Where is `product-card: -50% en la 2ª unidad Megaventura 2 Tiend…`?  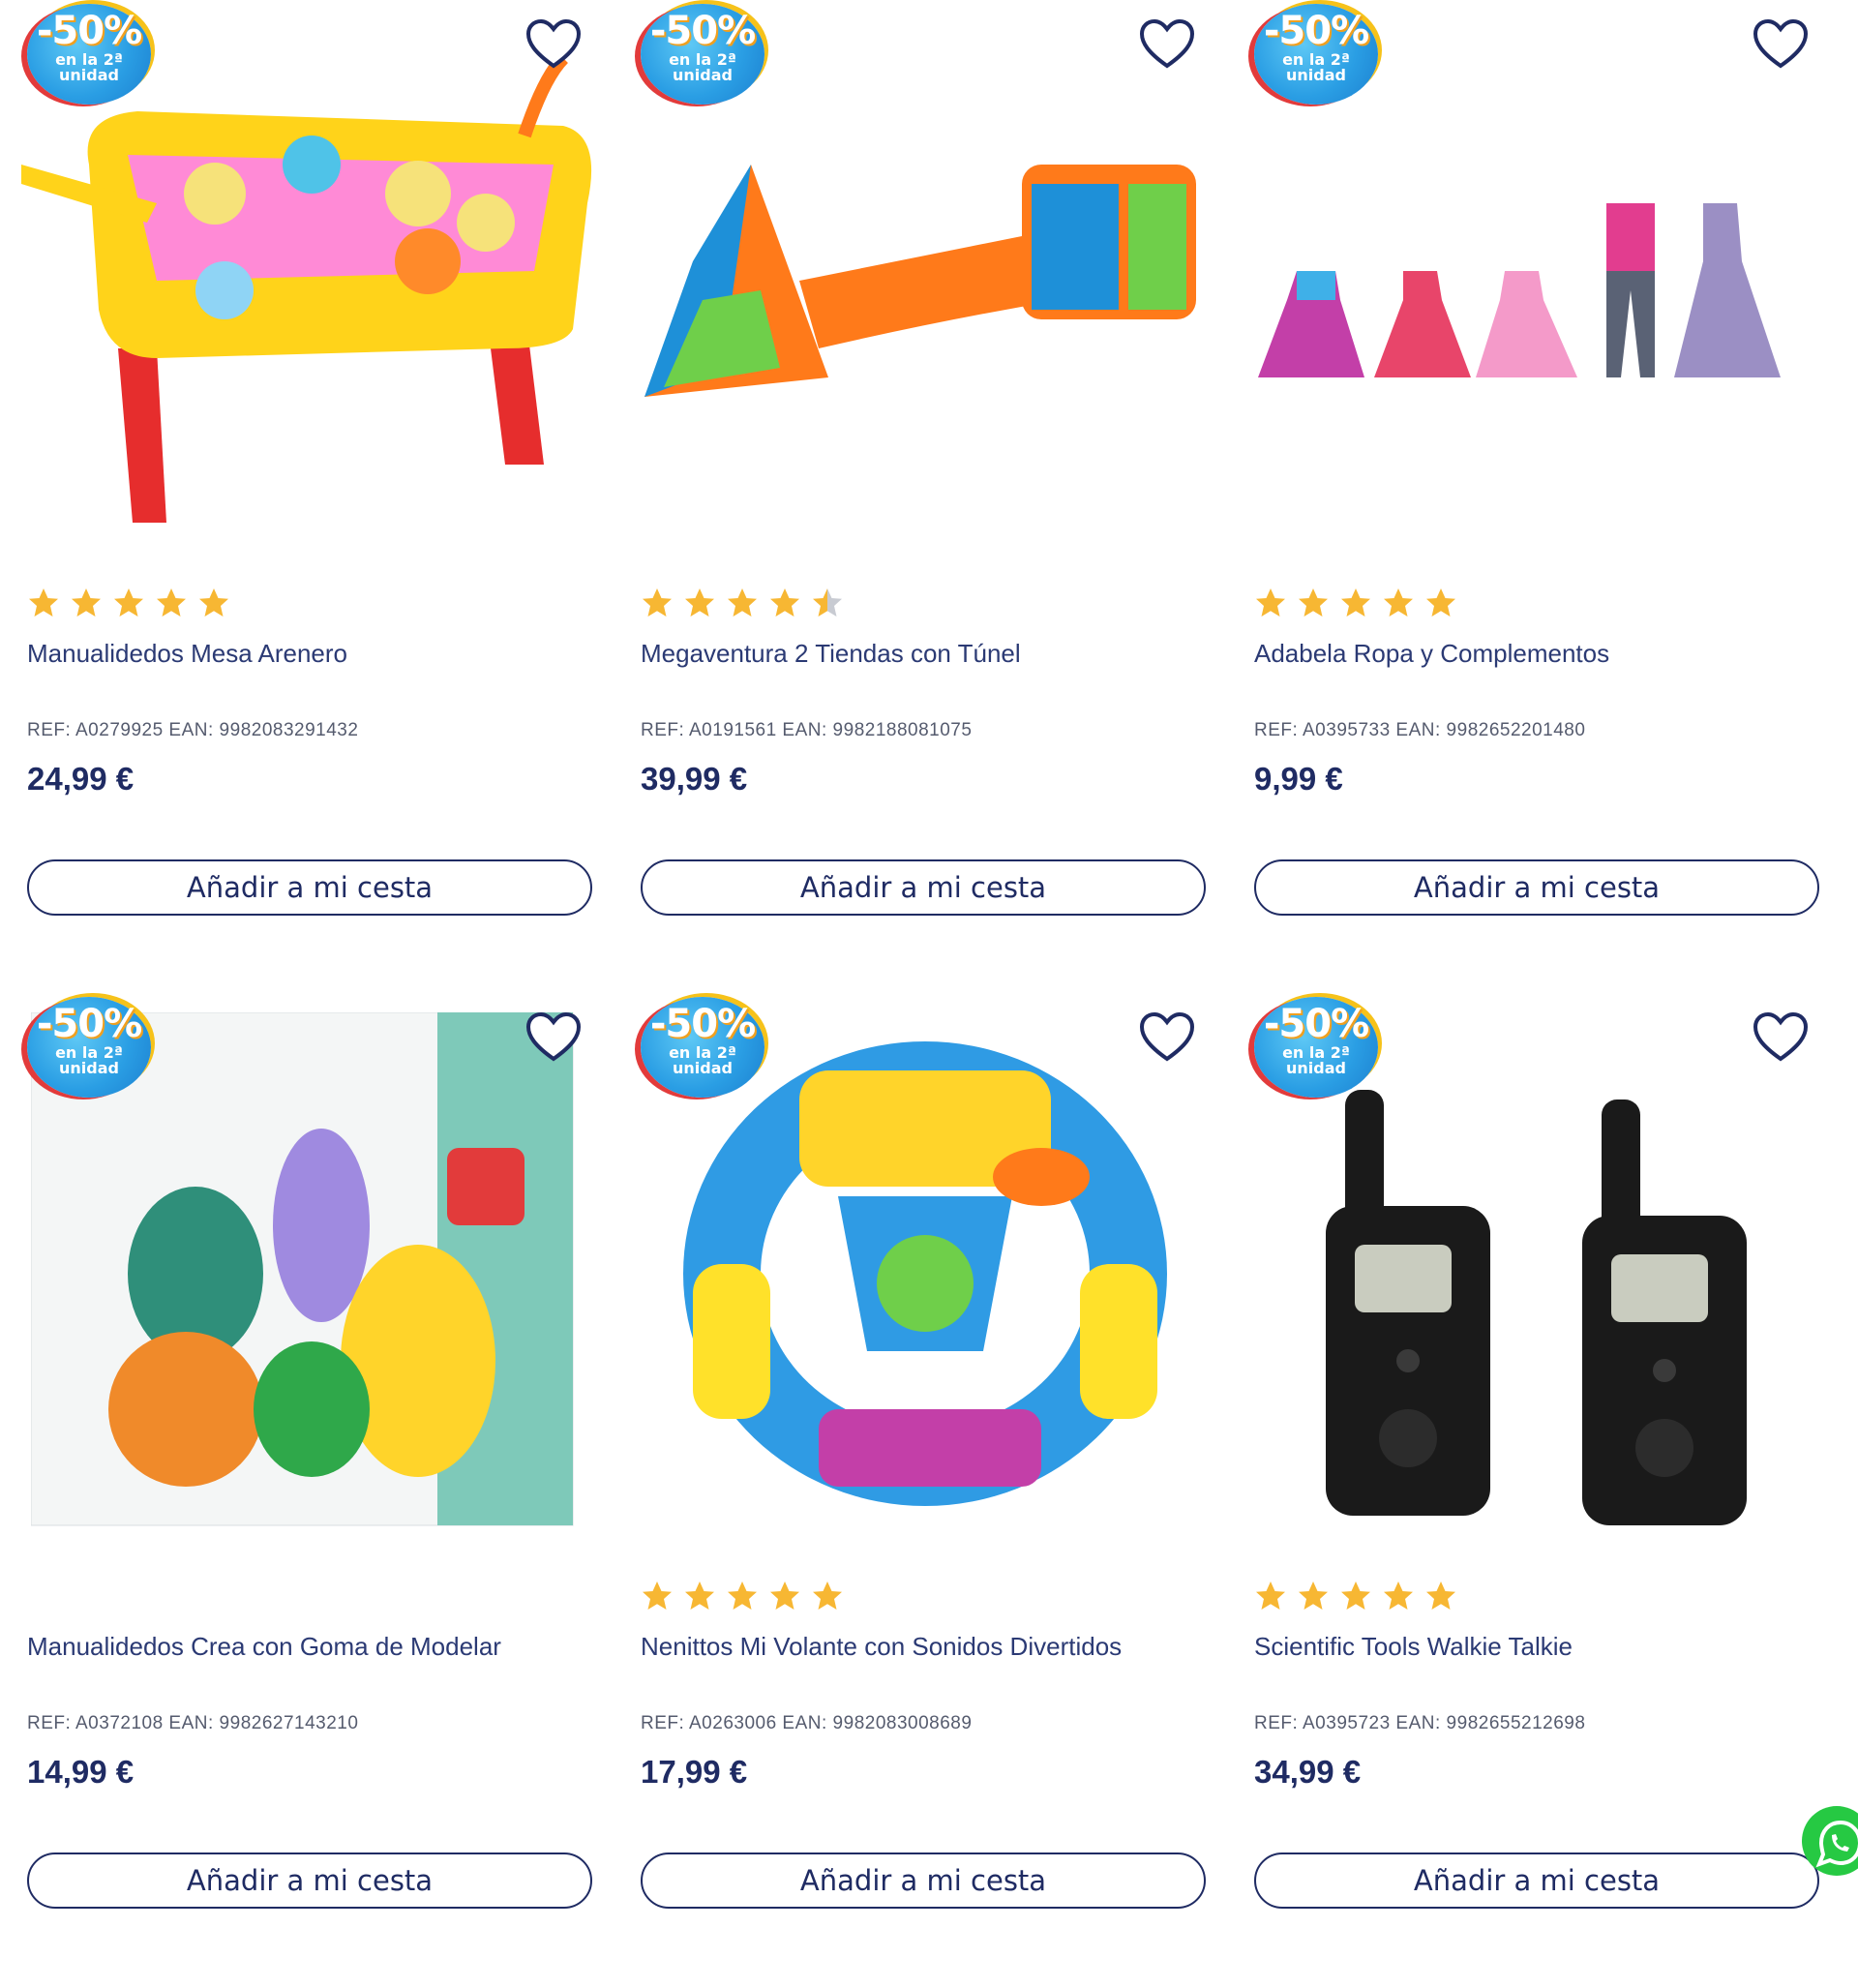 product-card: -50% en la 2ª unidad Megaventura 2 Tiend… is located at coordinates (920, 484).